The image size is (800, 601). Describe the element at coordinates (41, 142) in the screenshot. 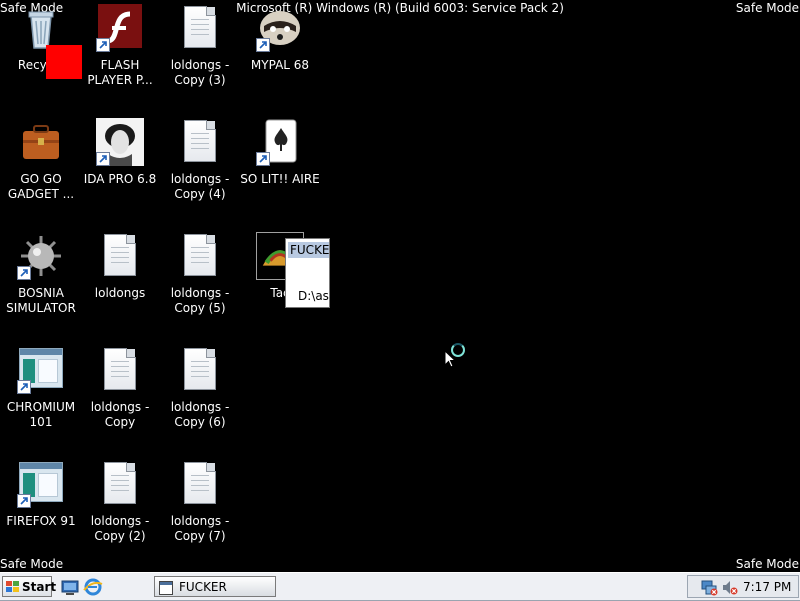

I see `briefcase-icon` at that location.